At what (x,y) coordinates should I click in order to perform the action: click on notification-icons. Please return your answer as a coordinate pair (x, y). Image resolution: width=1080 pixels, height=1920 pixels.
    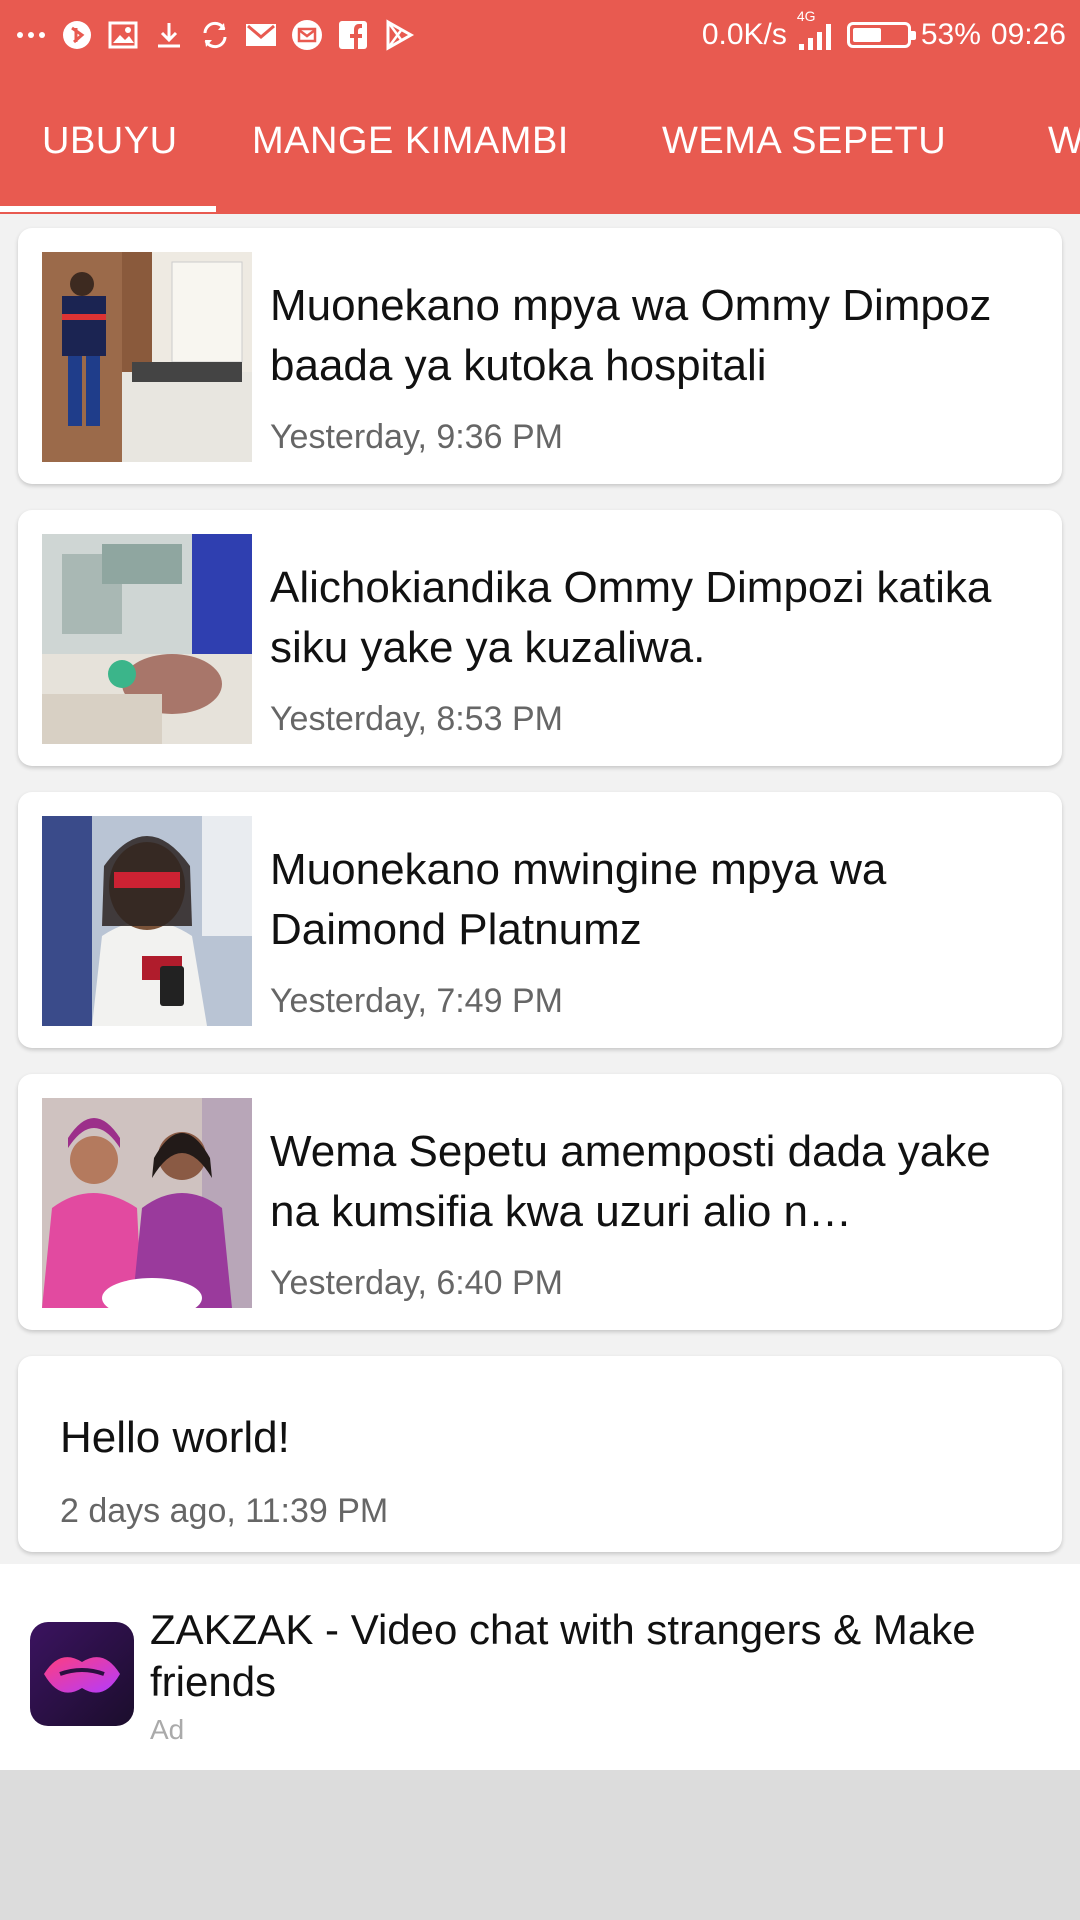
    Looking at the image, I should click on (215, 35).